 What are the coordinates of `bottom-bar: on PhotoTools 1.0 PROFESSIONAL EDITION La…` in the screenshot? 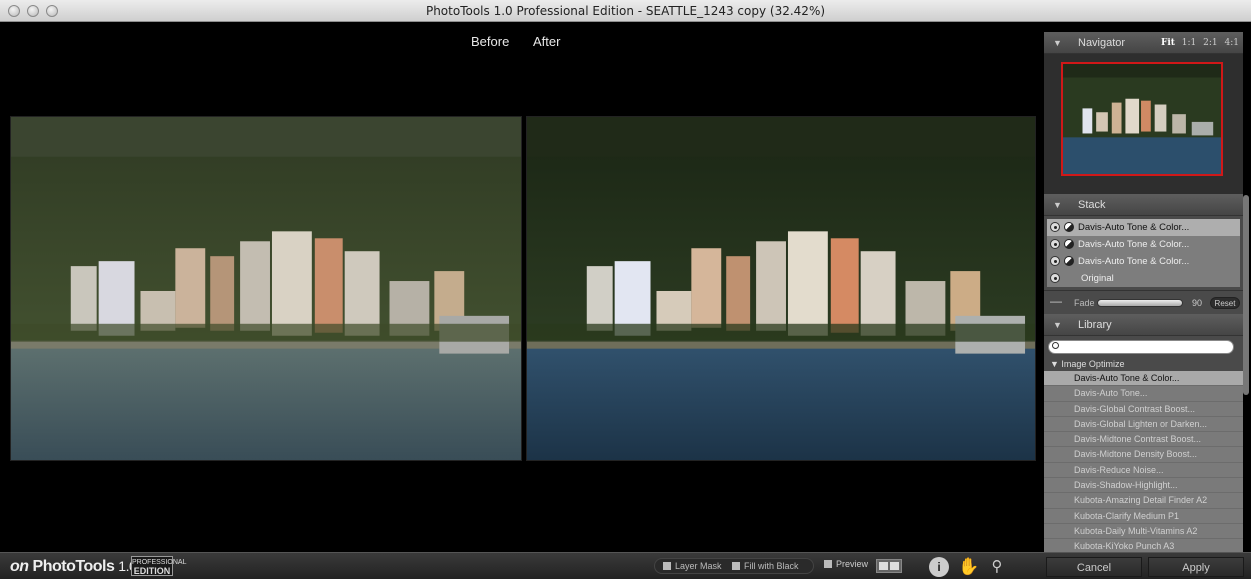 It's located at (625, 565).